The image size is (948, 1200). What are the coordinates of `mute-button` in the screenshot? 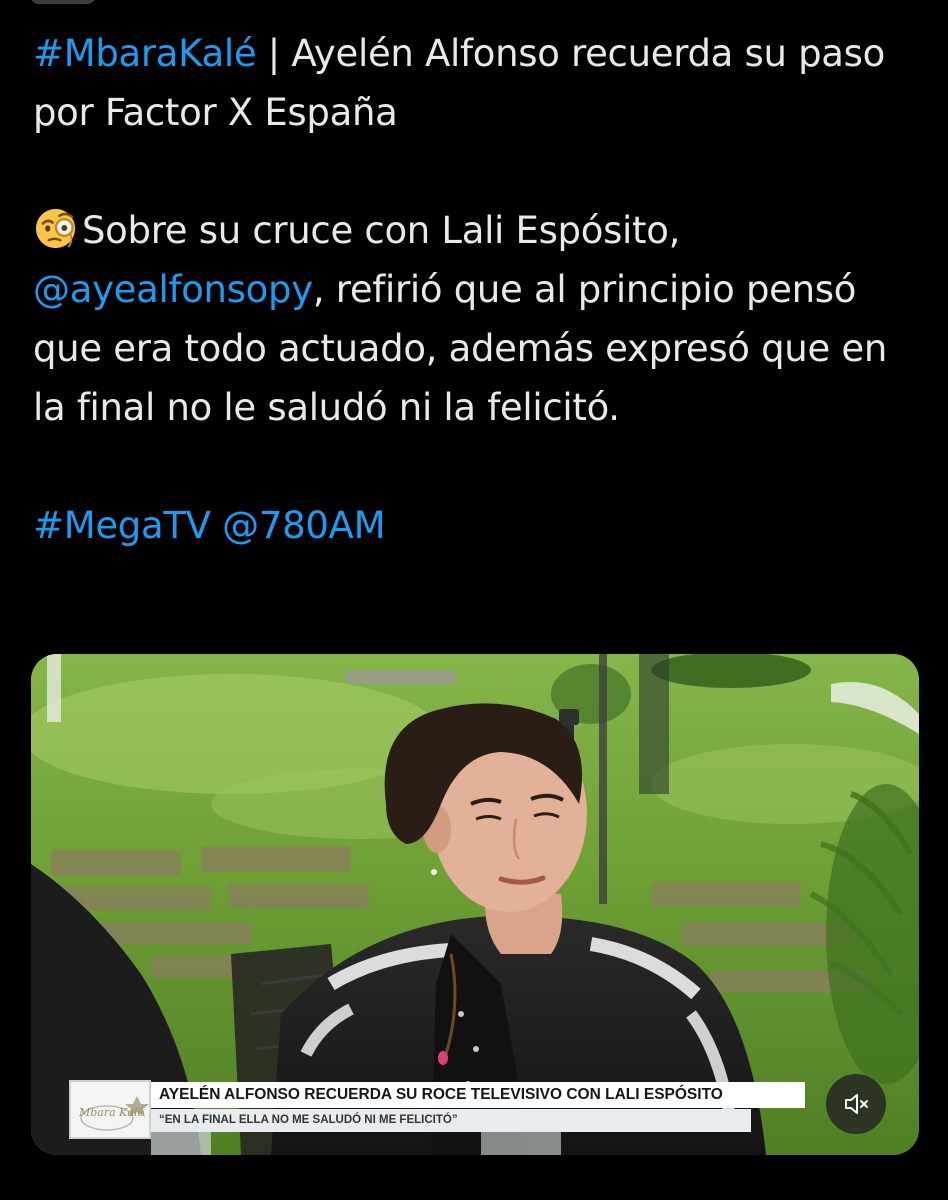 It's located at (856, 1104).